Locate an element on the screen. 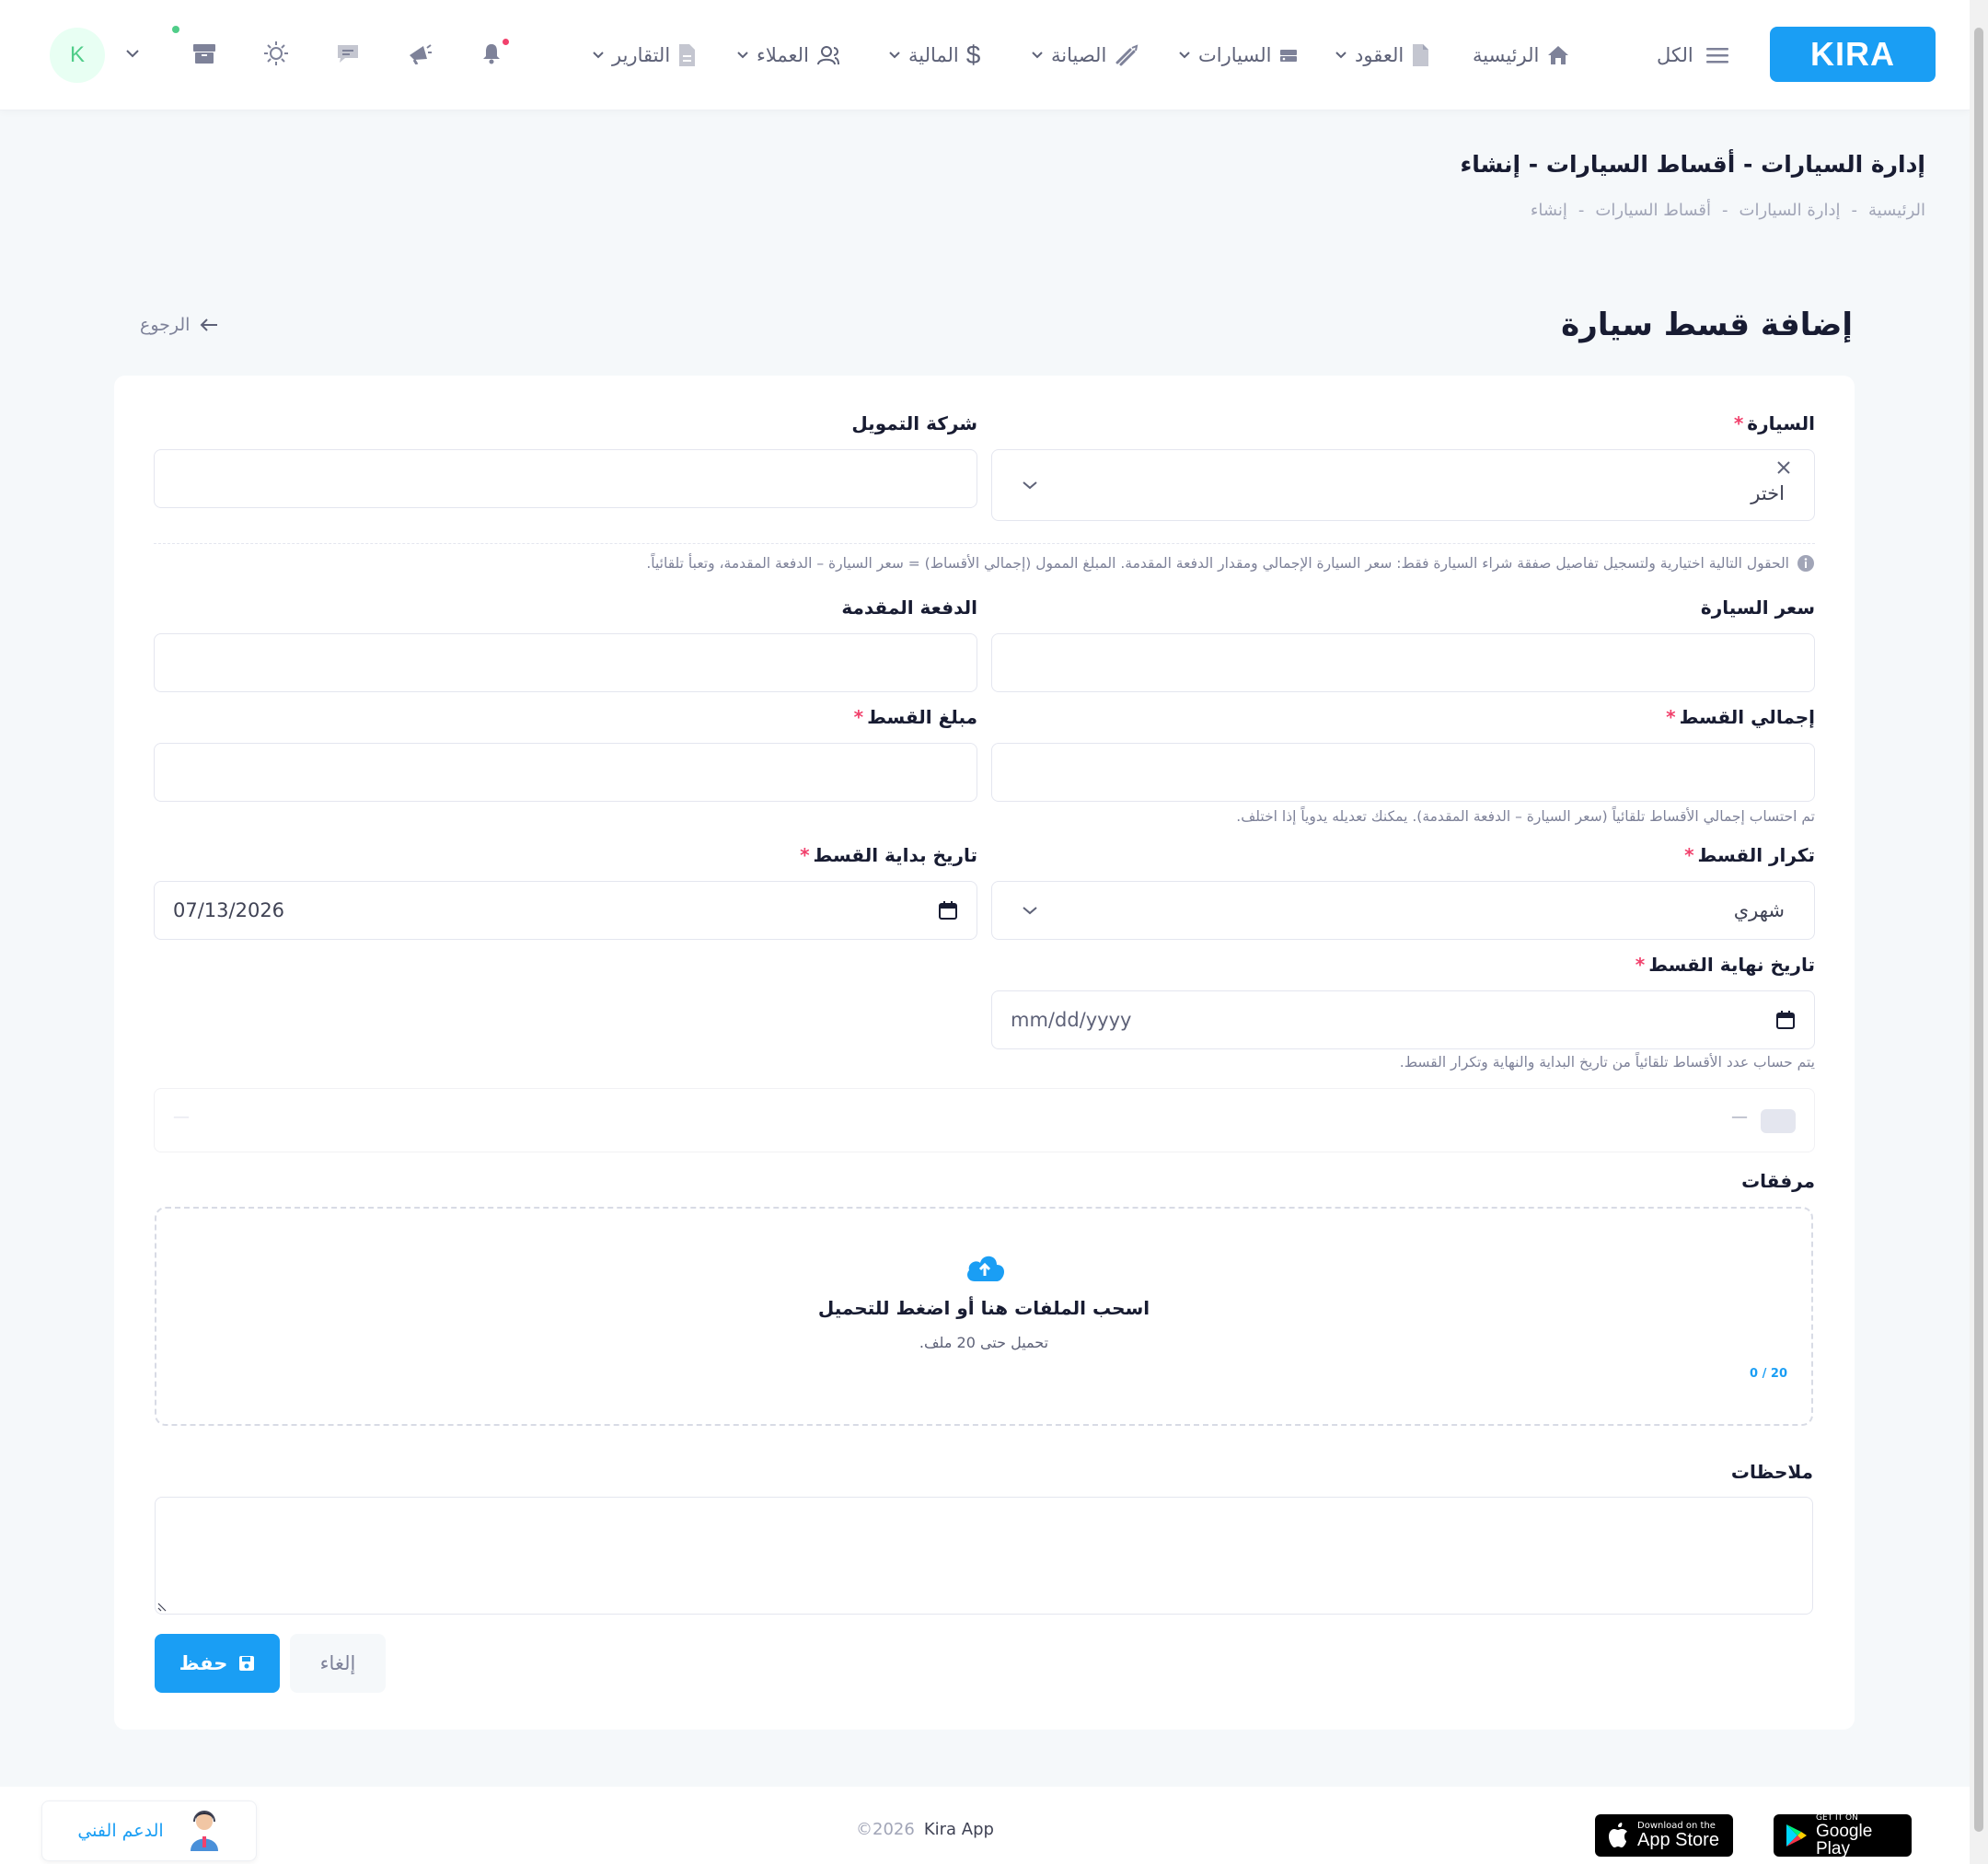 The image size is (1988, 1864). installments-summary: — — is located at coordinates (985, 1120).